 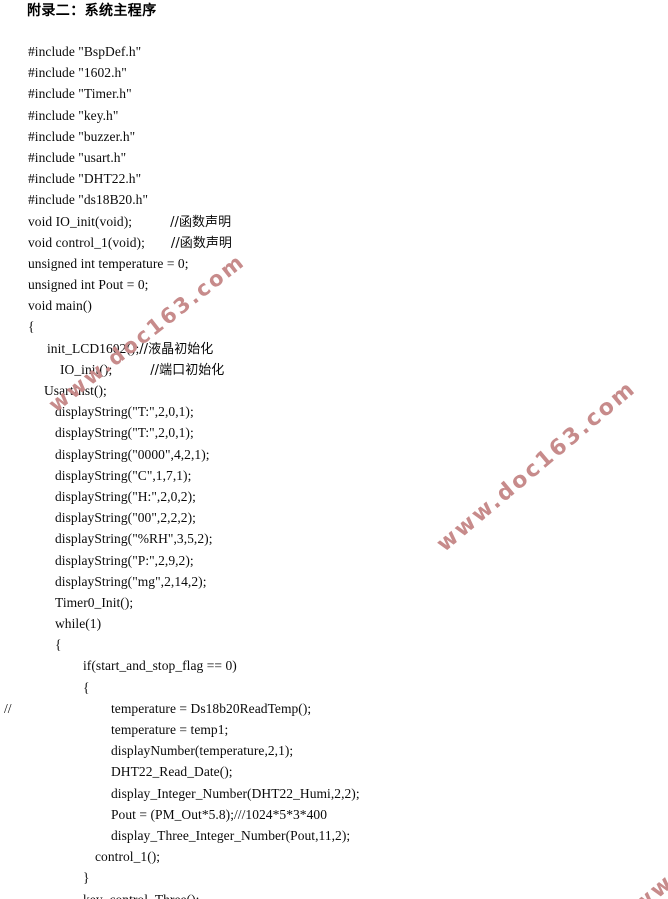 What do you see at coordinates (88, 285) in the screenshot?
I see `code-text: unsigned int Pout = 0;` at bounding box center [88, 285].